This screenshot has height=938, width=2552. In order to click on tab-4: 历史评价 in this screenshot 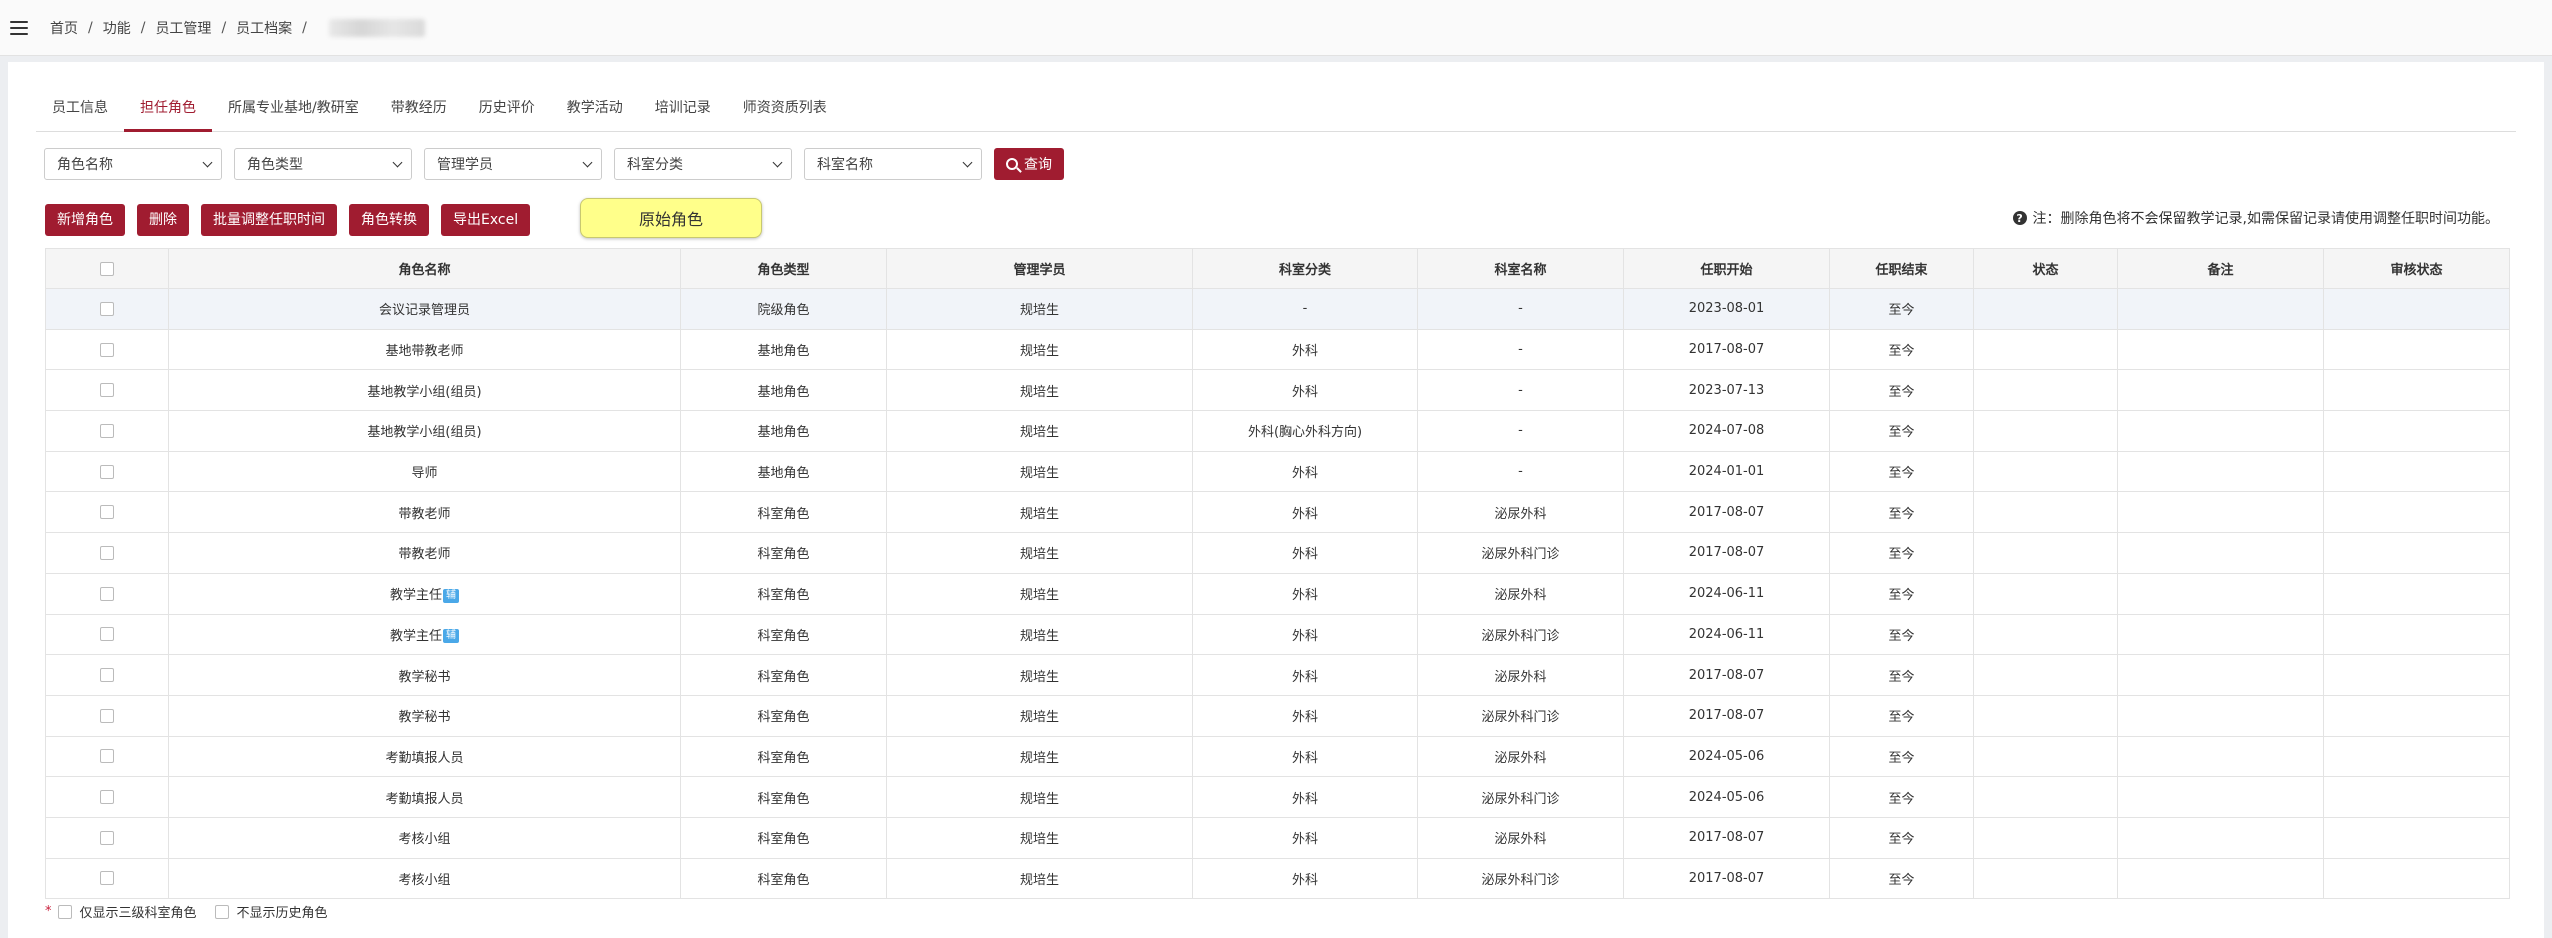, I will do `click(507, 109)`.